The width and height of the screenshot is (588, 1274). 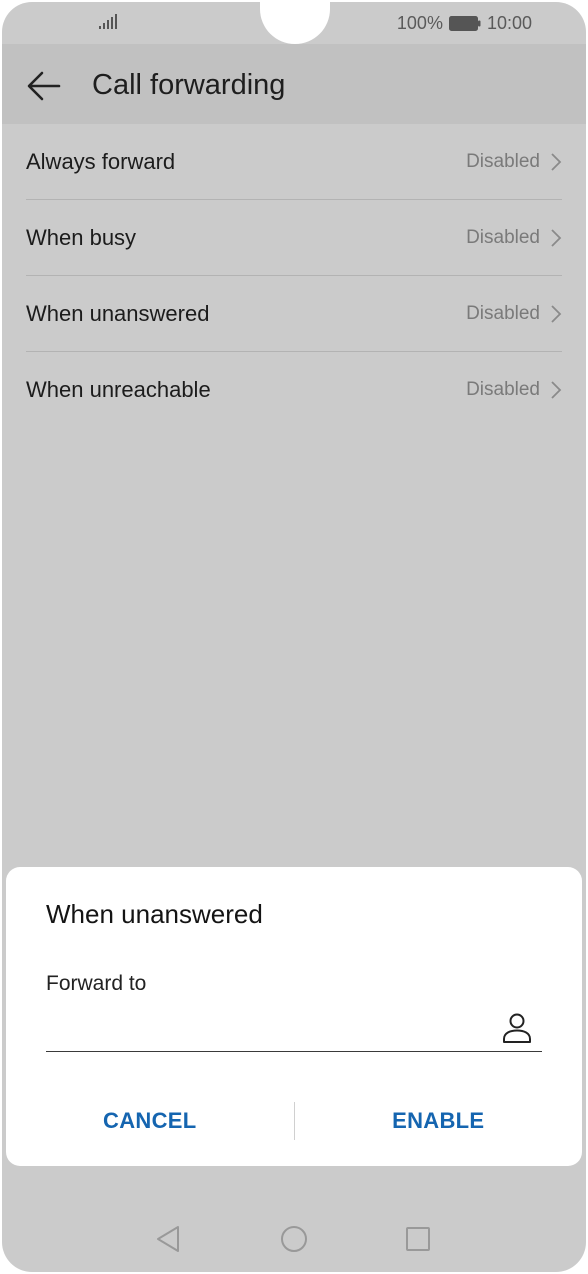 I want to click on item-label: Always forward, so click(x=101, y=161).